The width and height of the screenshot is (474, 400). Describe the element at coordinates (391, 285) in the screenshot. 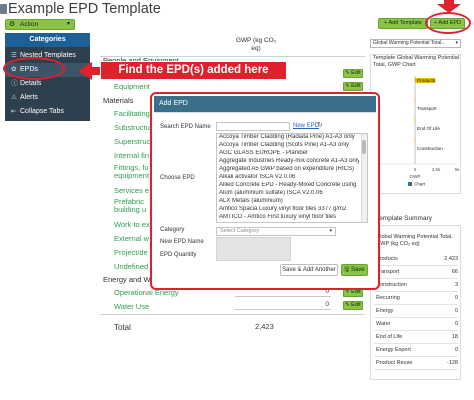

I see `summary-label: Construction` at that location.